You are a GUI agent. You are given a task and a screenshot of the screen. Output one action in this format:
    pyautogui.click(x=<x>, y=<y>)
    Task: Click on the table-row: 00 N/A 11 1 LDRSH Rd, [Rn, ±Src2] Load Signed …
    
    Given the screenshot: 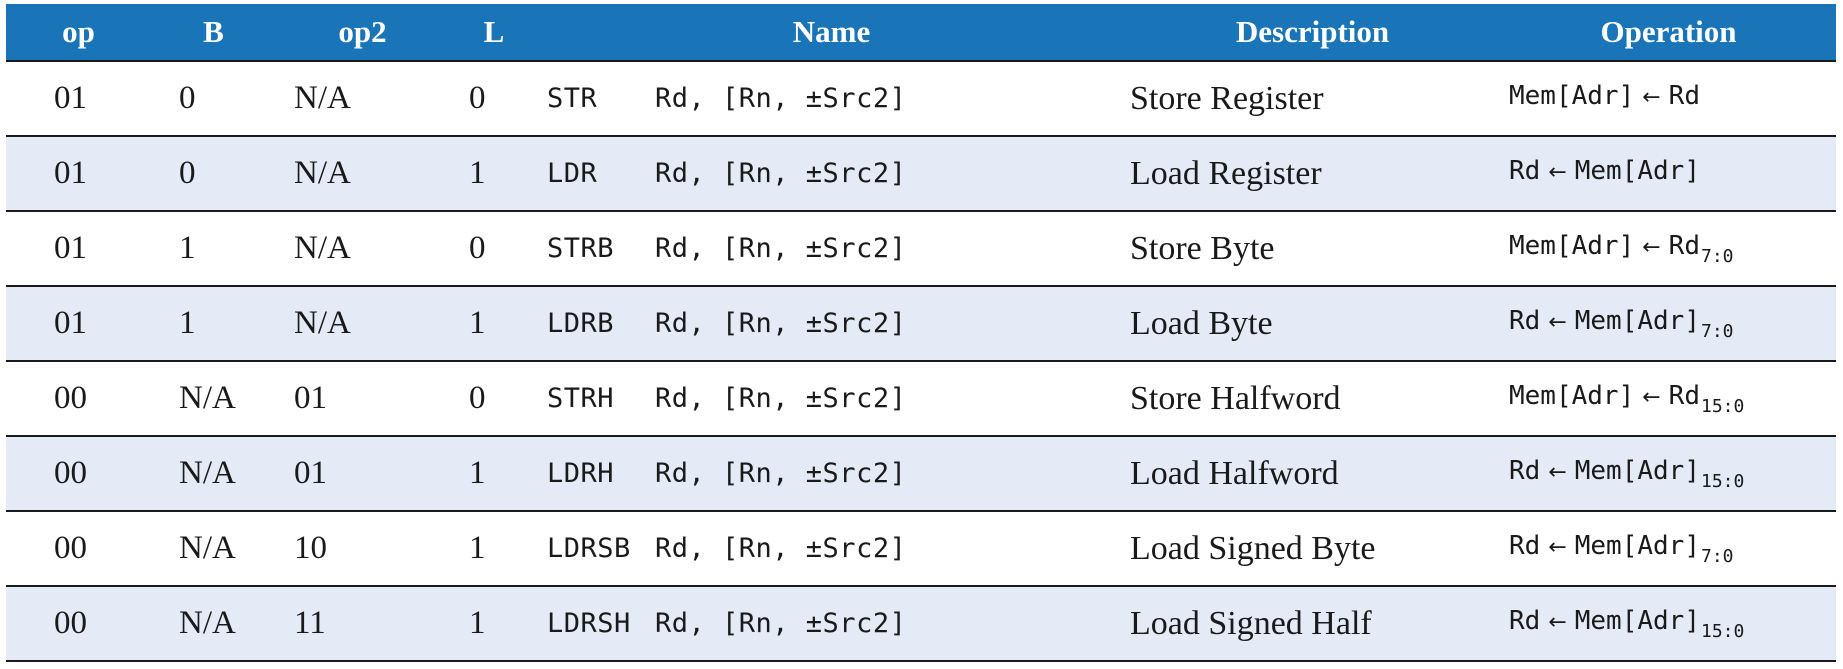 What is the action you would take?
    pyautogui.click(x=921, y=624)
    